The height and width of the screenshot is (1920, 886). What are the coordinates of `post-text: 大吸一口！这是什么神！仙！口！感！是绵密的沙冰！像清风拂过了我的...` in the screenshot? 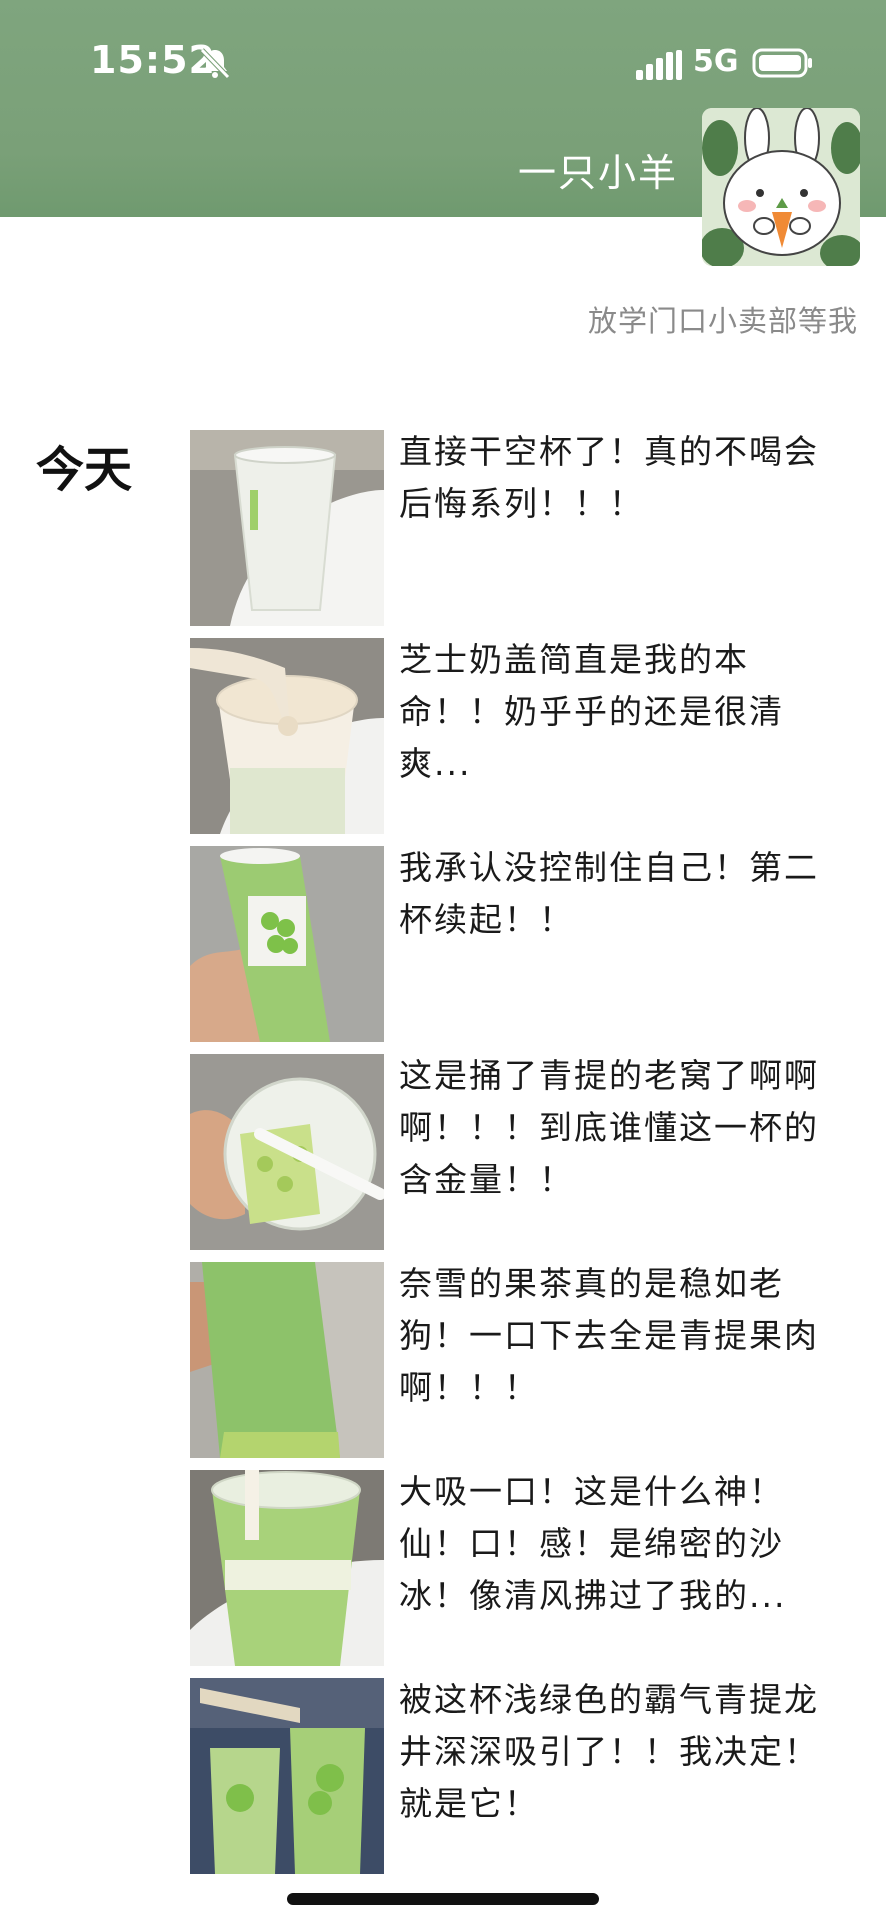 It's located at (593, 1543).